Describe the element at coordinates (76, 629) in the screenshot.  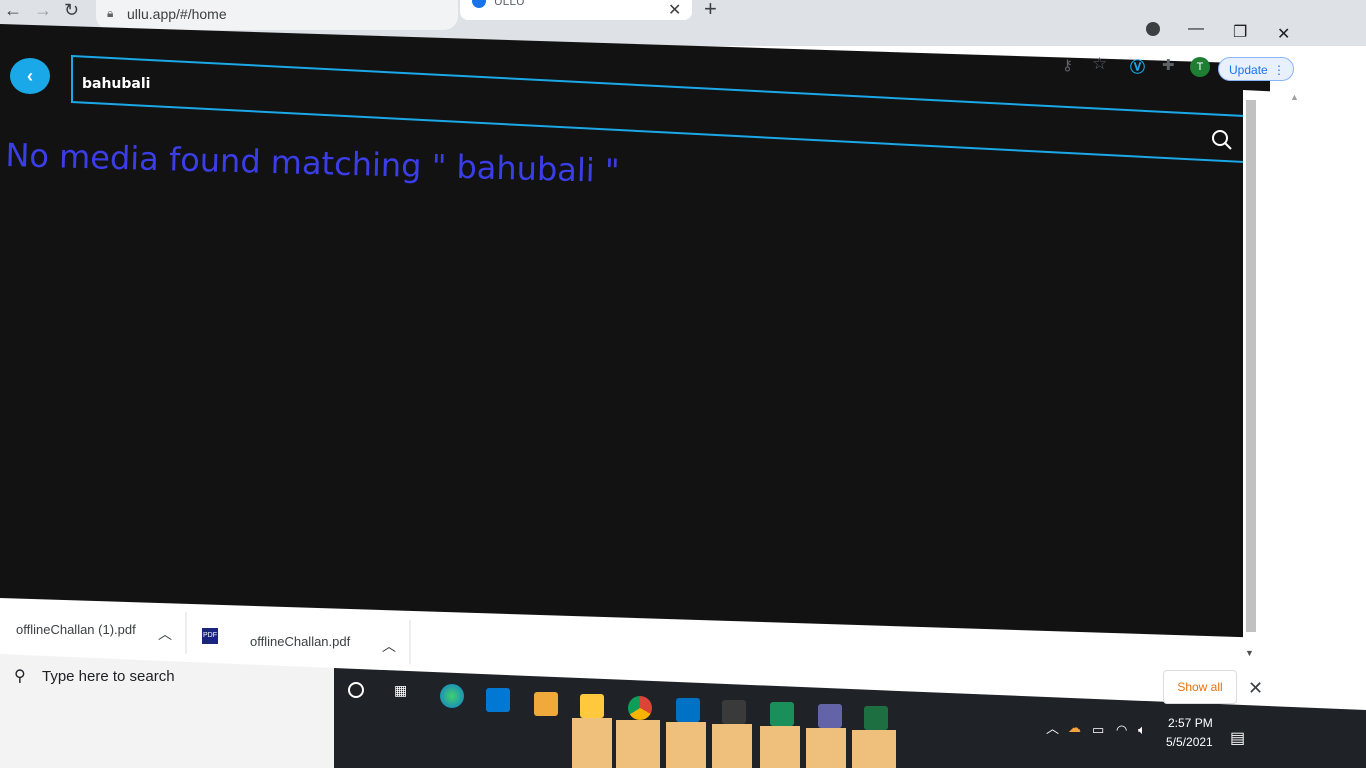
I see `download-item-name: offlineChallan (1).pdf` at that location.